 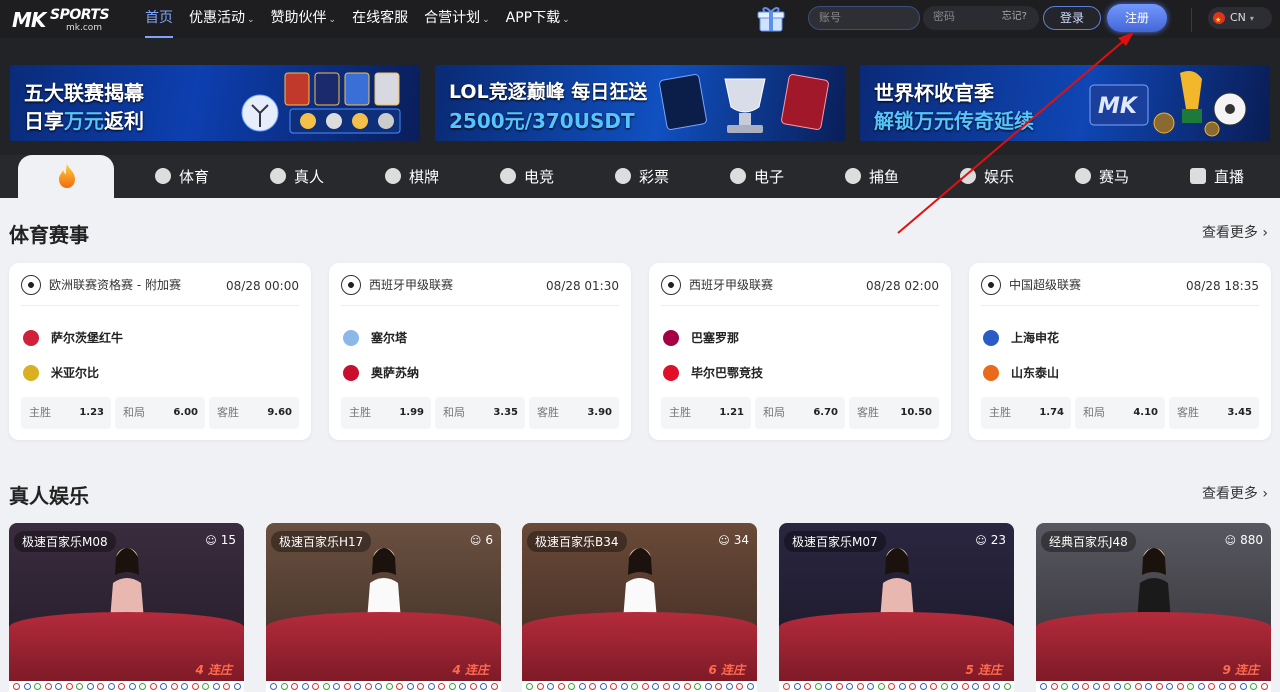 What do you see at coordinates (66, 176) in the screenshot?
I see `tab-hot` at bounding box center [66, 176].